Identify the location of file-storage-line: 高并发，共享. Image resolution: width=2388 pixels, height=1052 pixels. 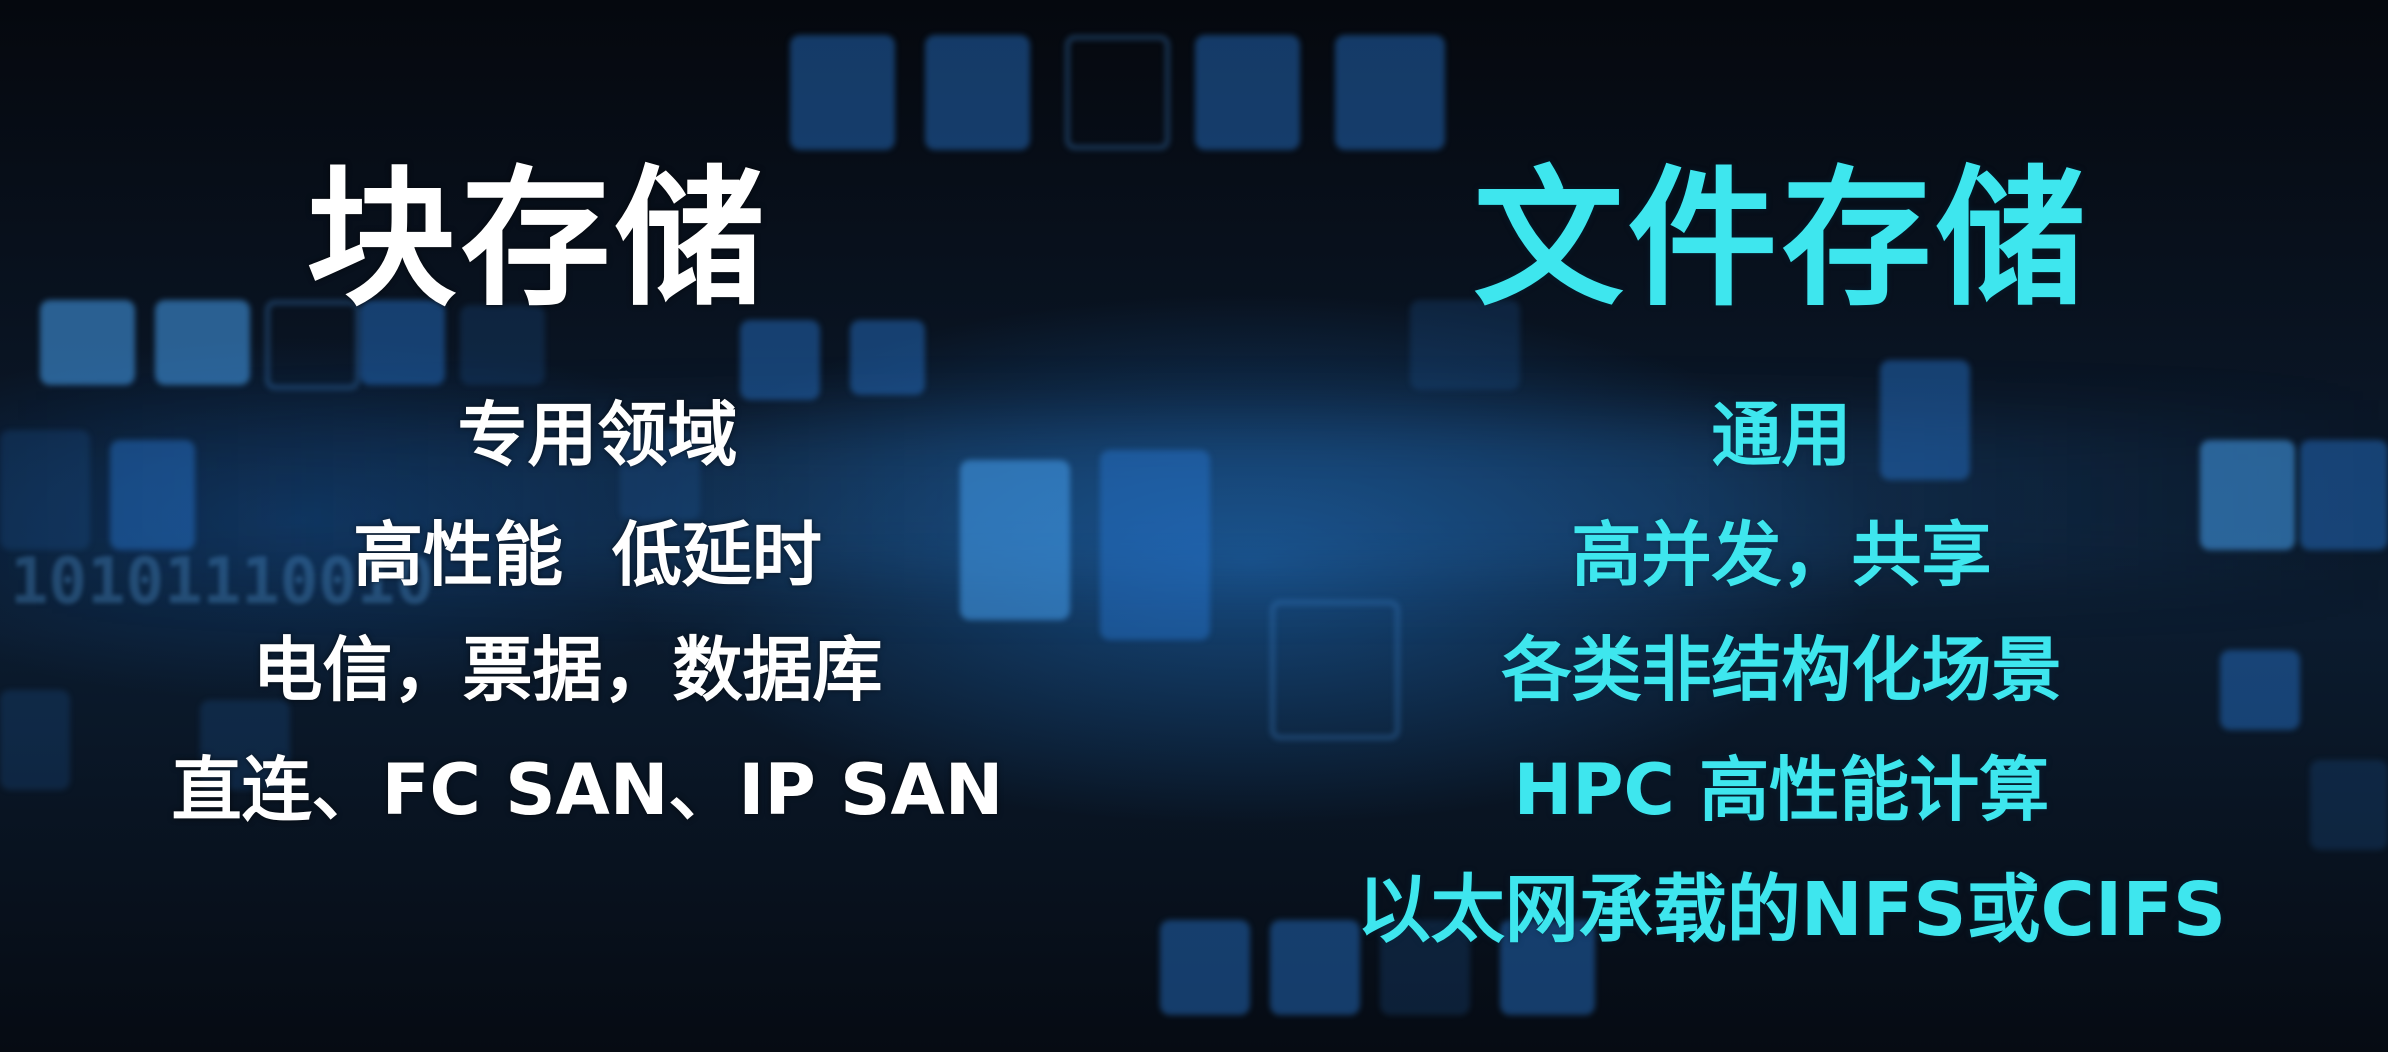
(1781, 555).